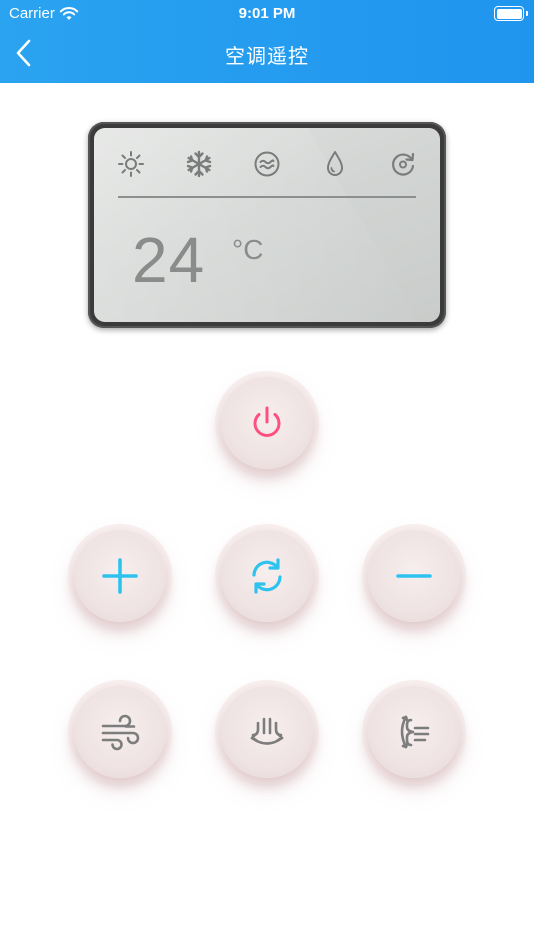 The width and height of the screenshot is (534, 950). I want to click on display-divider, so click(267, 197).